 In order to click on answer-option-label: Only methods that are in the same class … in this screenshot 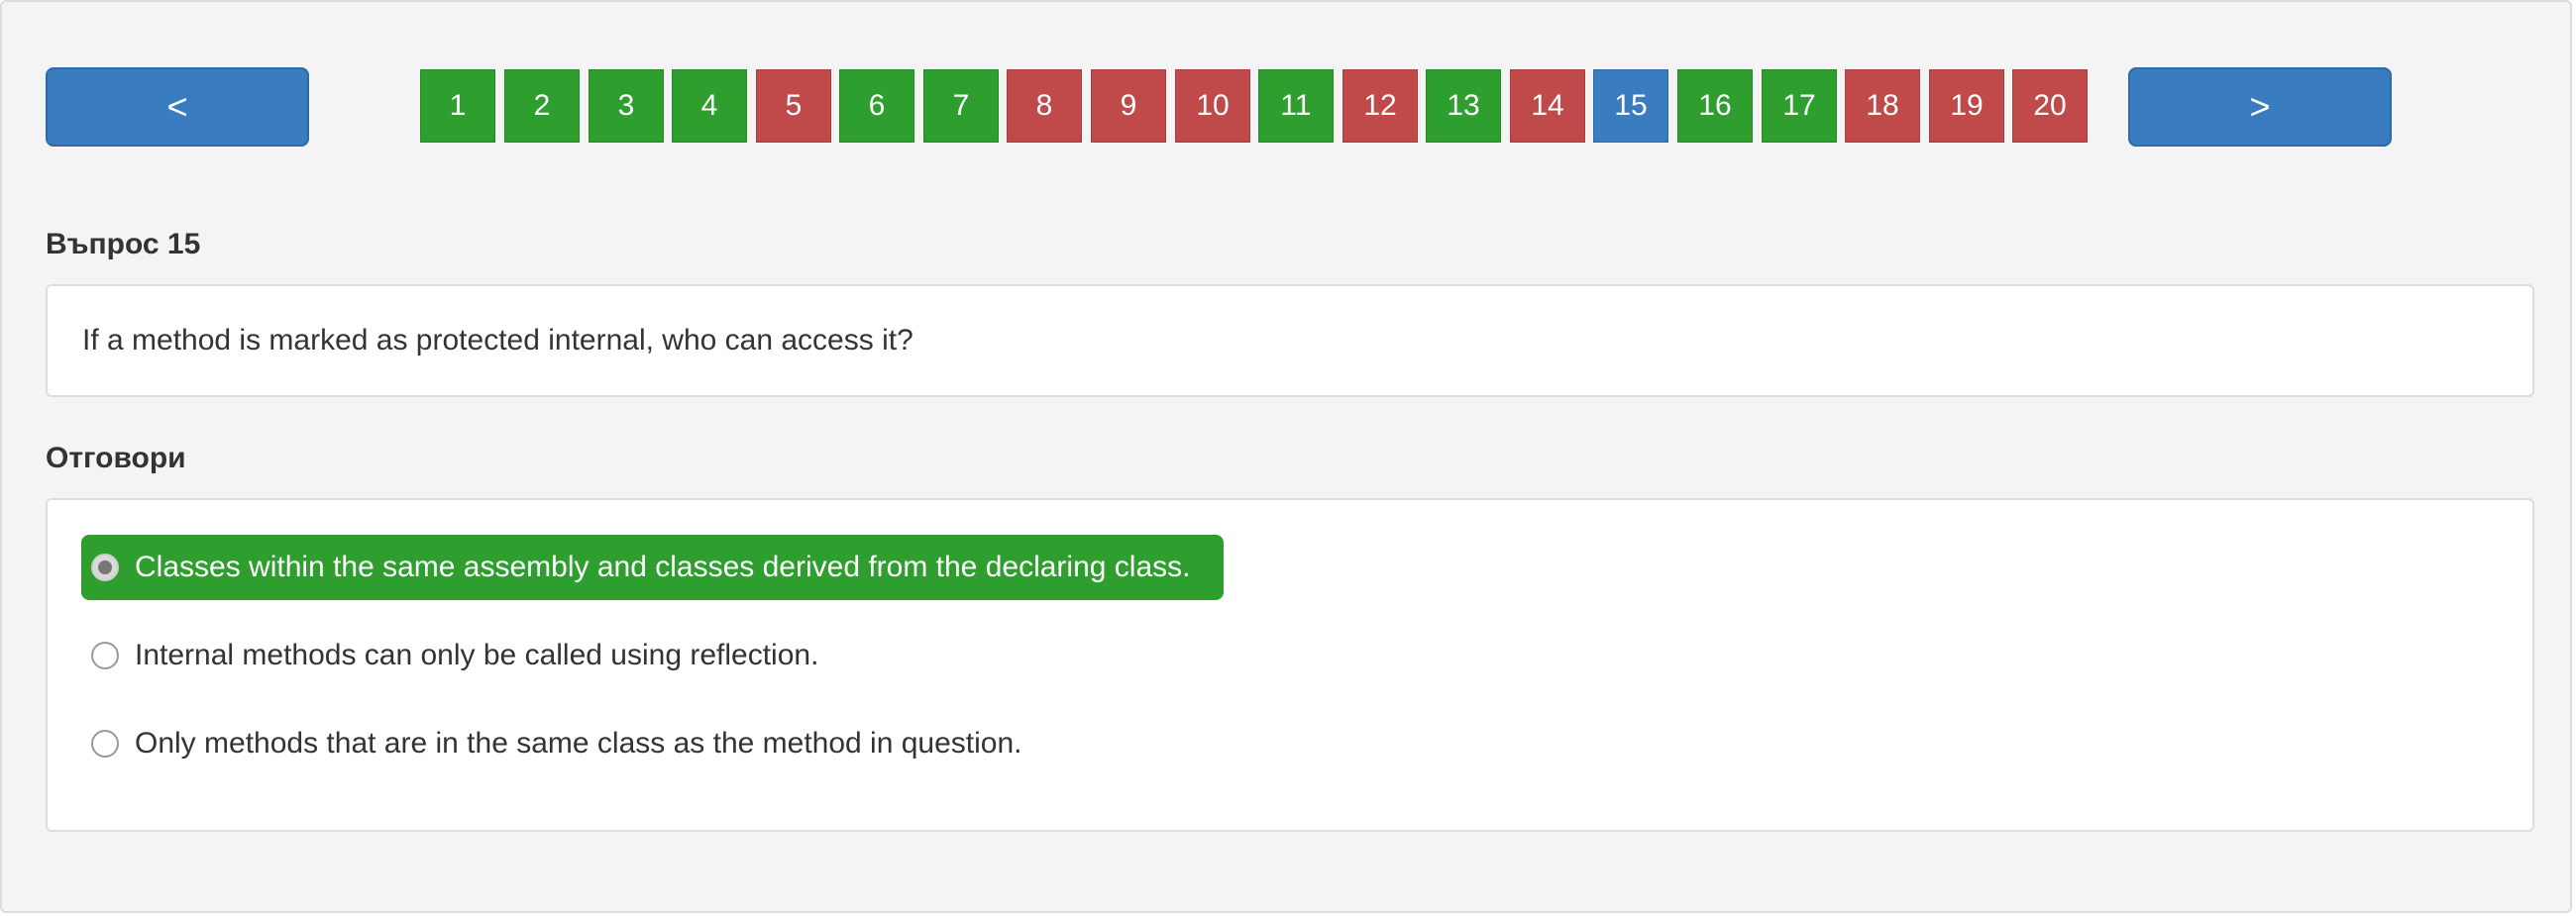, I will do `click(578, 743)`.